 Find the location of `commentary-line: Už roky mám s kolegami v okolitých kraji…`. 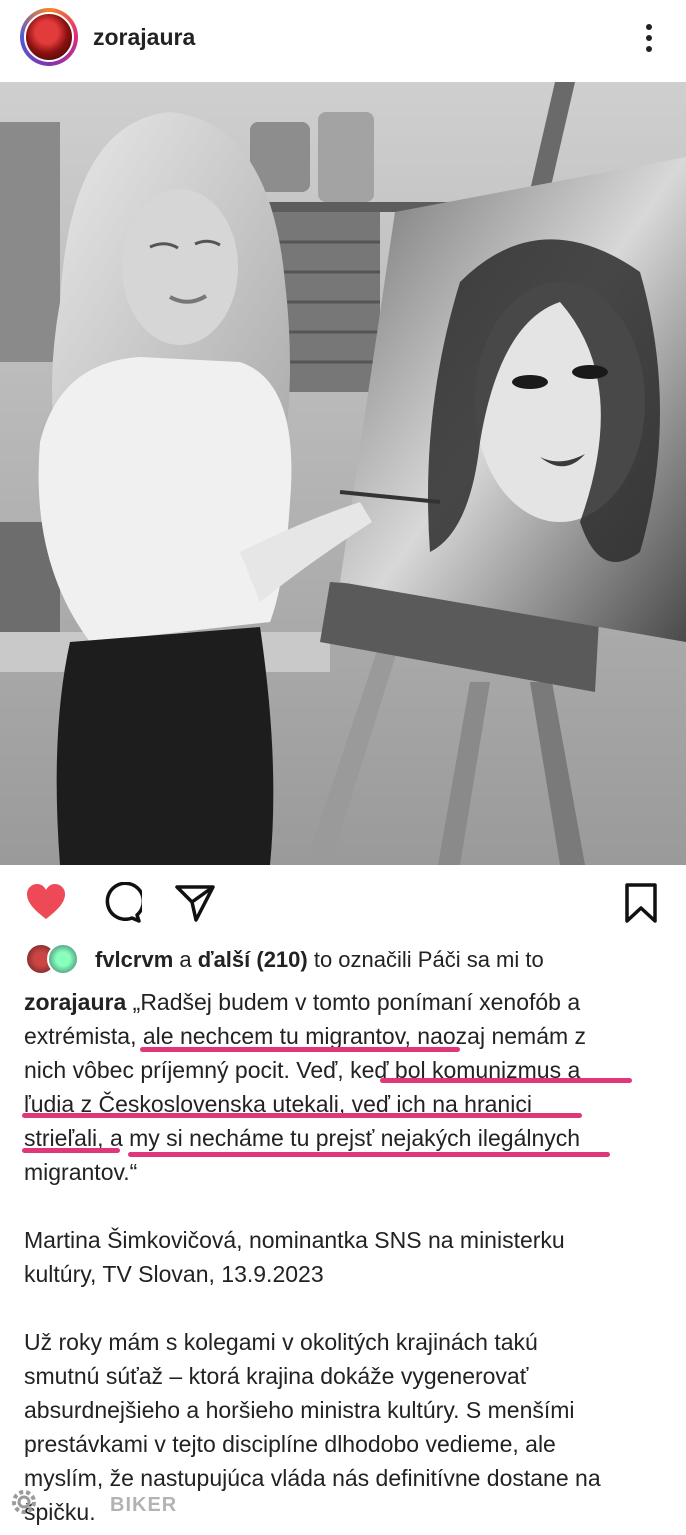

commentary-line: Už roky mám s kolegami v okolitých kraji… is located at coordinates (281, 1342).